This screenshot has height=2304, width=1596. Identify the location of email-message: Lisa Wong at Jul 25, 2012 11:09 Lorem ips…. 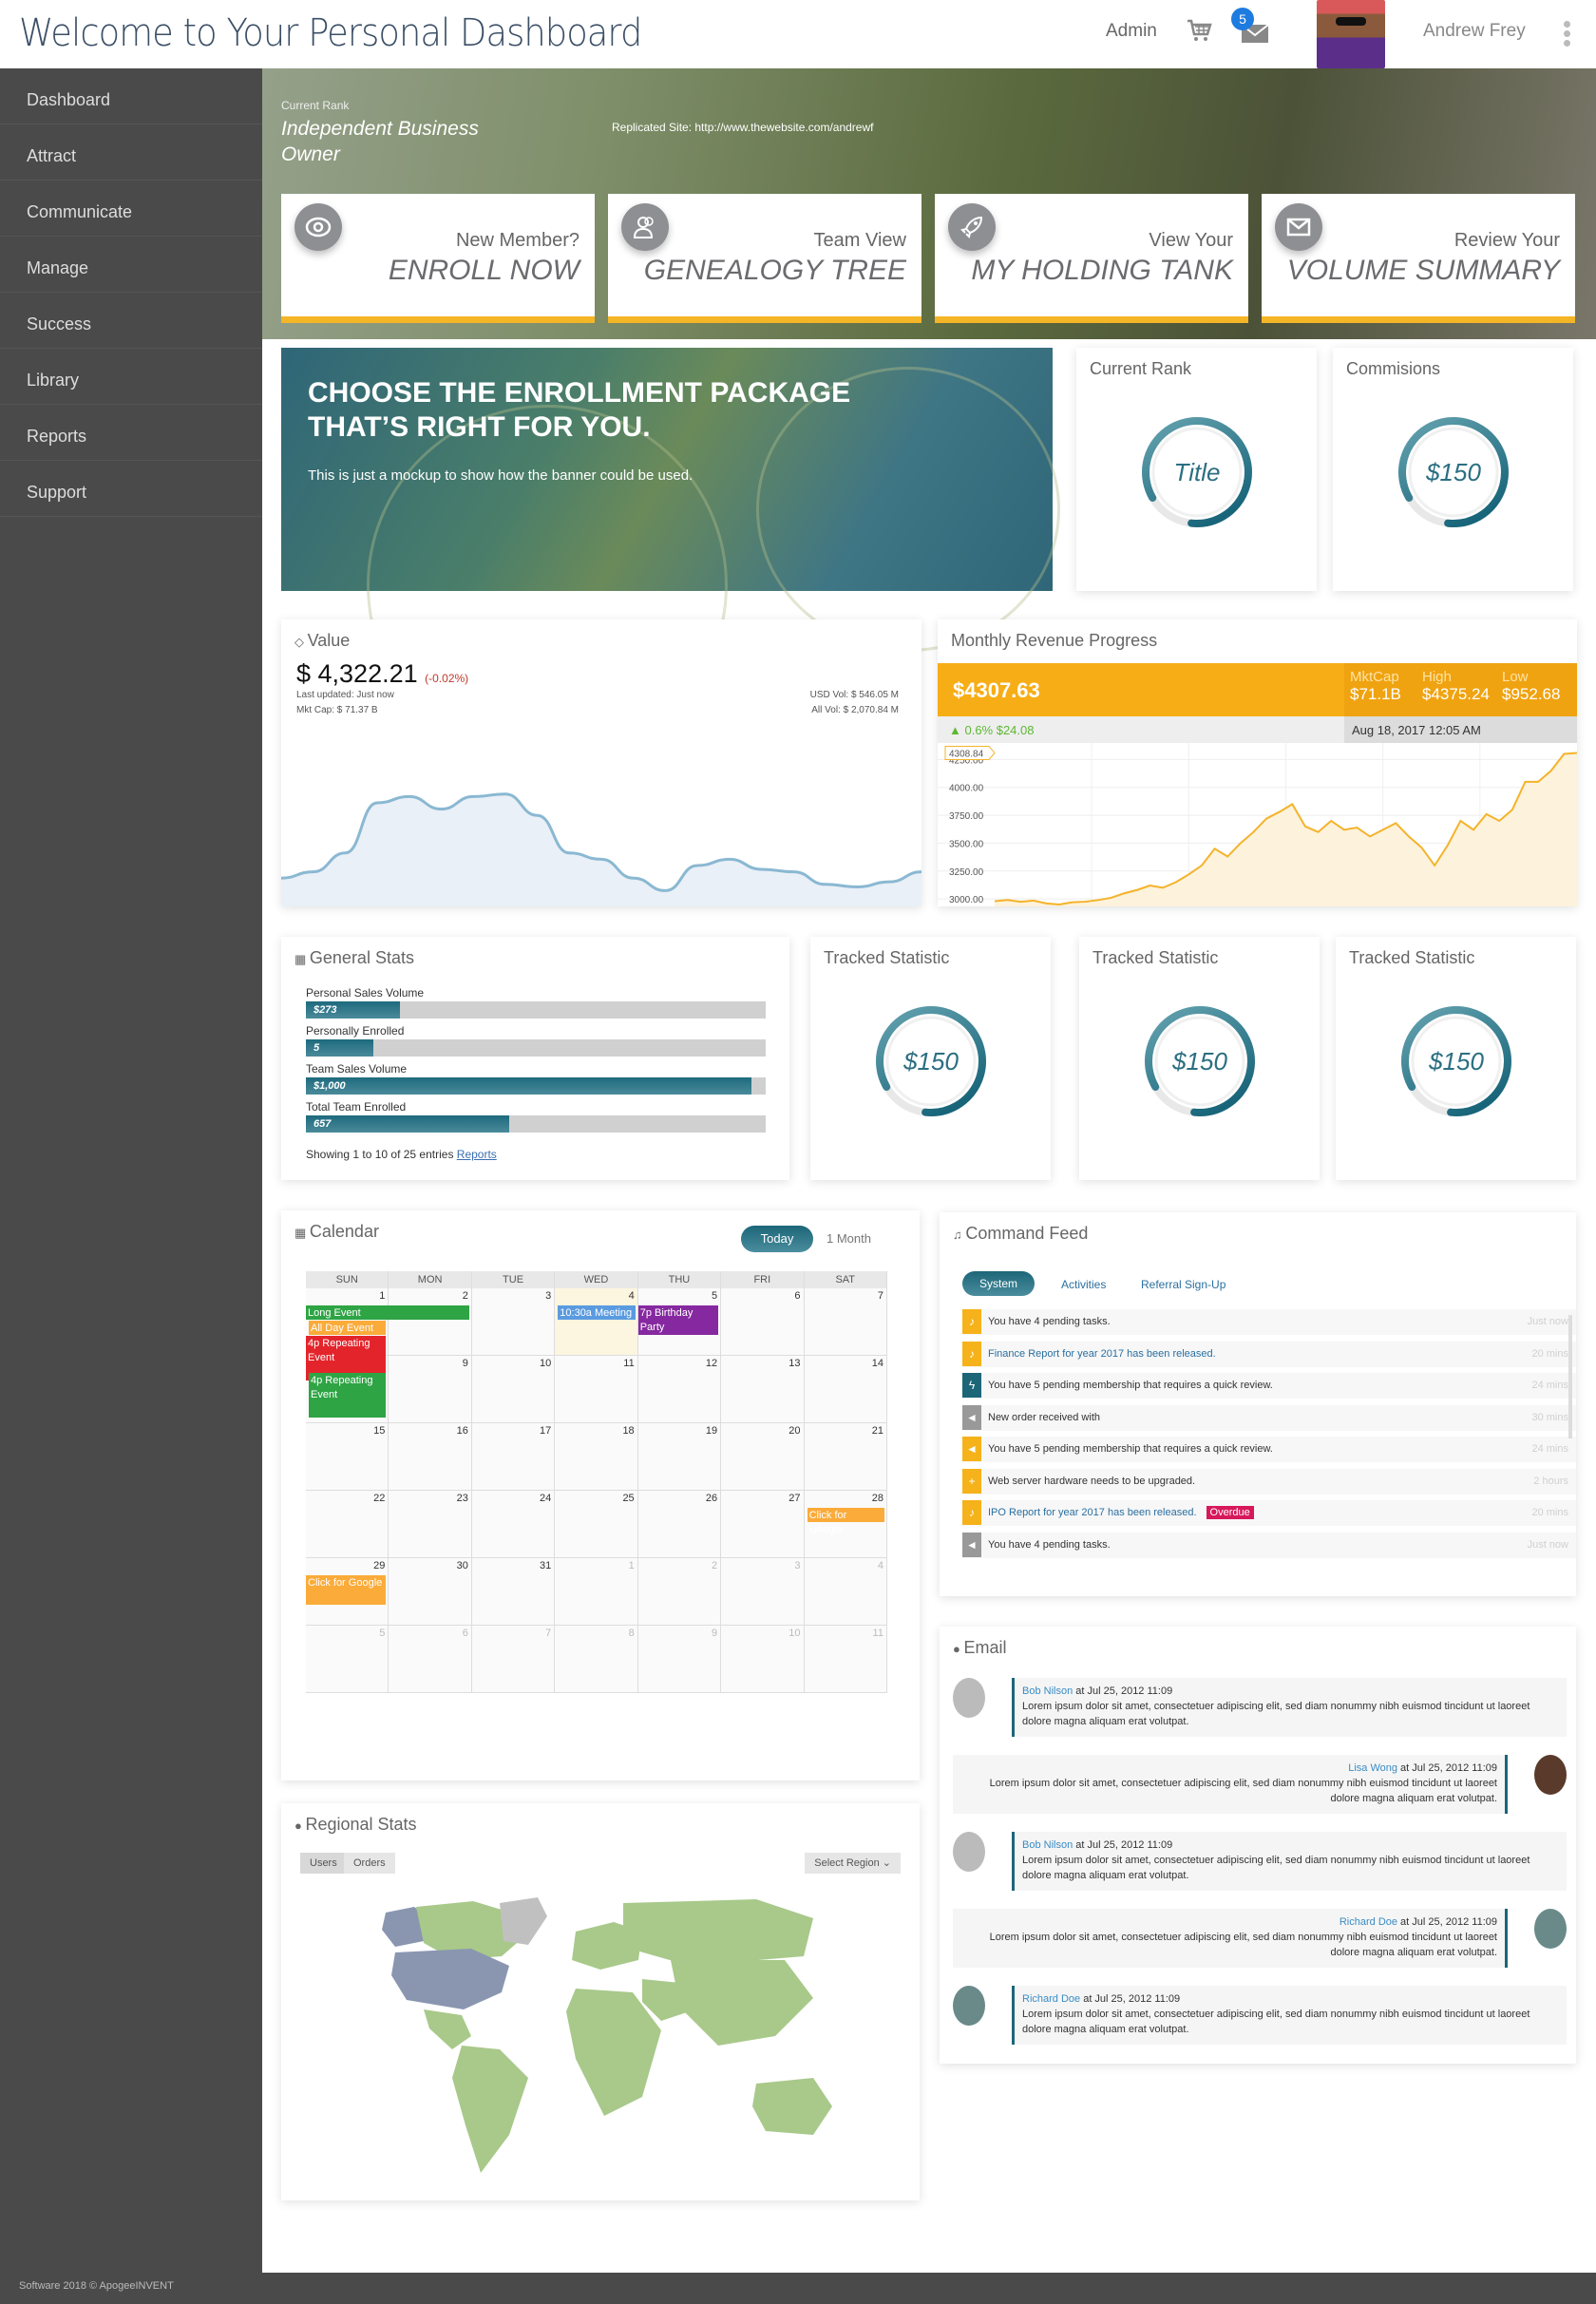
(1260, 1784).